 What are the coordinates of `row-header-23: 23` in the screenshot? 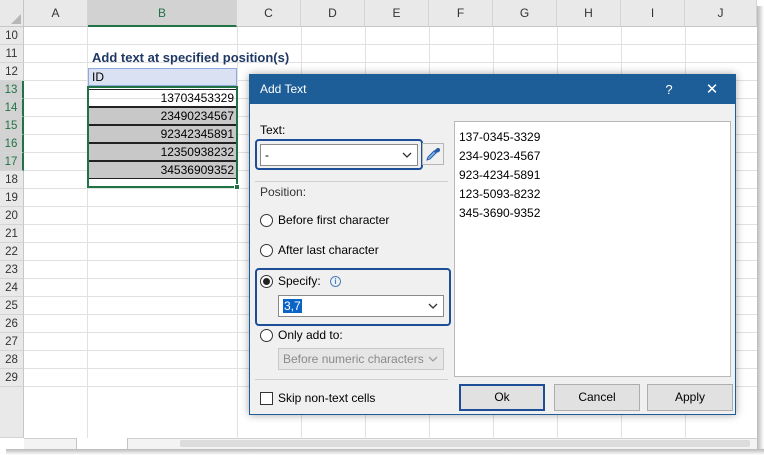 It's located at (12, 270).